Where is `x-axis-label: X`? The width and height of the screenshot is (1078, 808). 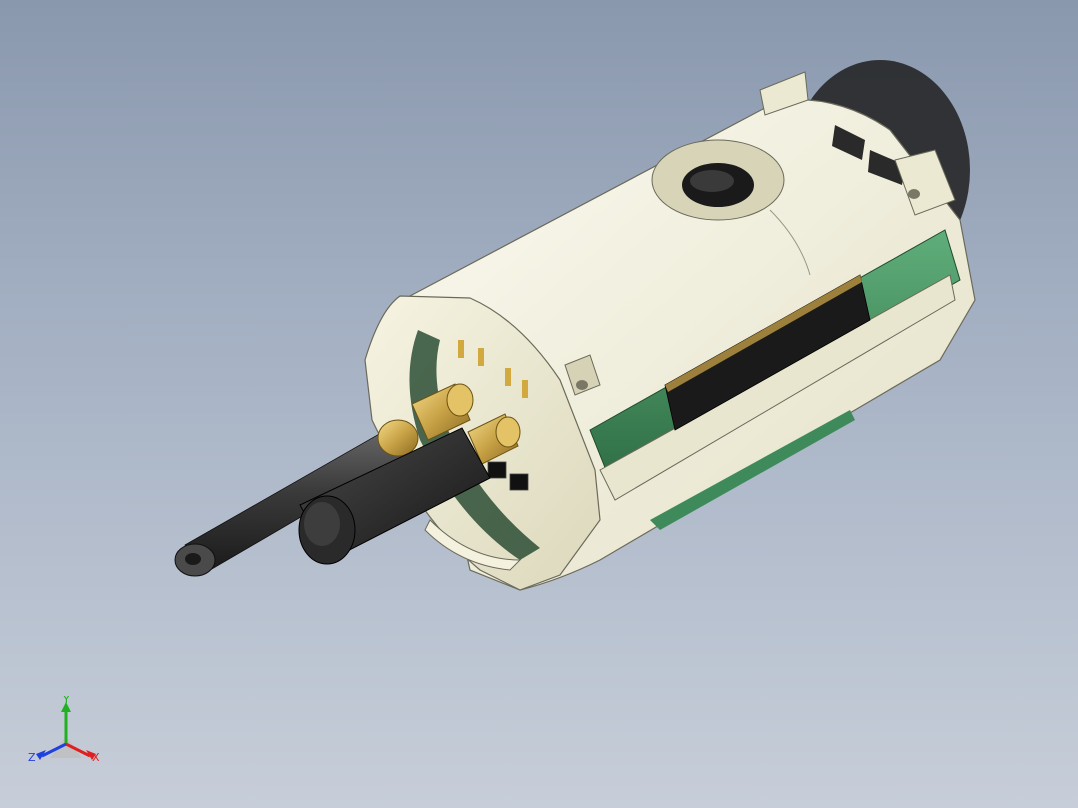
x-axis-label: X is located at coordinates (96, 757).